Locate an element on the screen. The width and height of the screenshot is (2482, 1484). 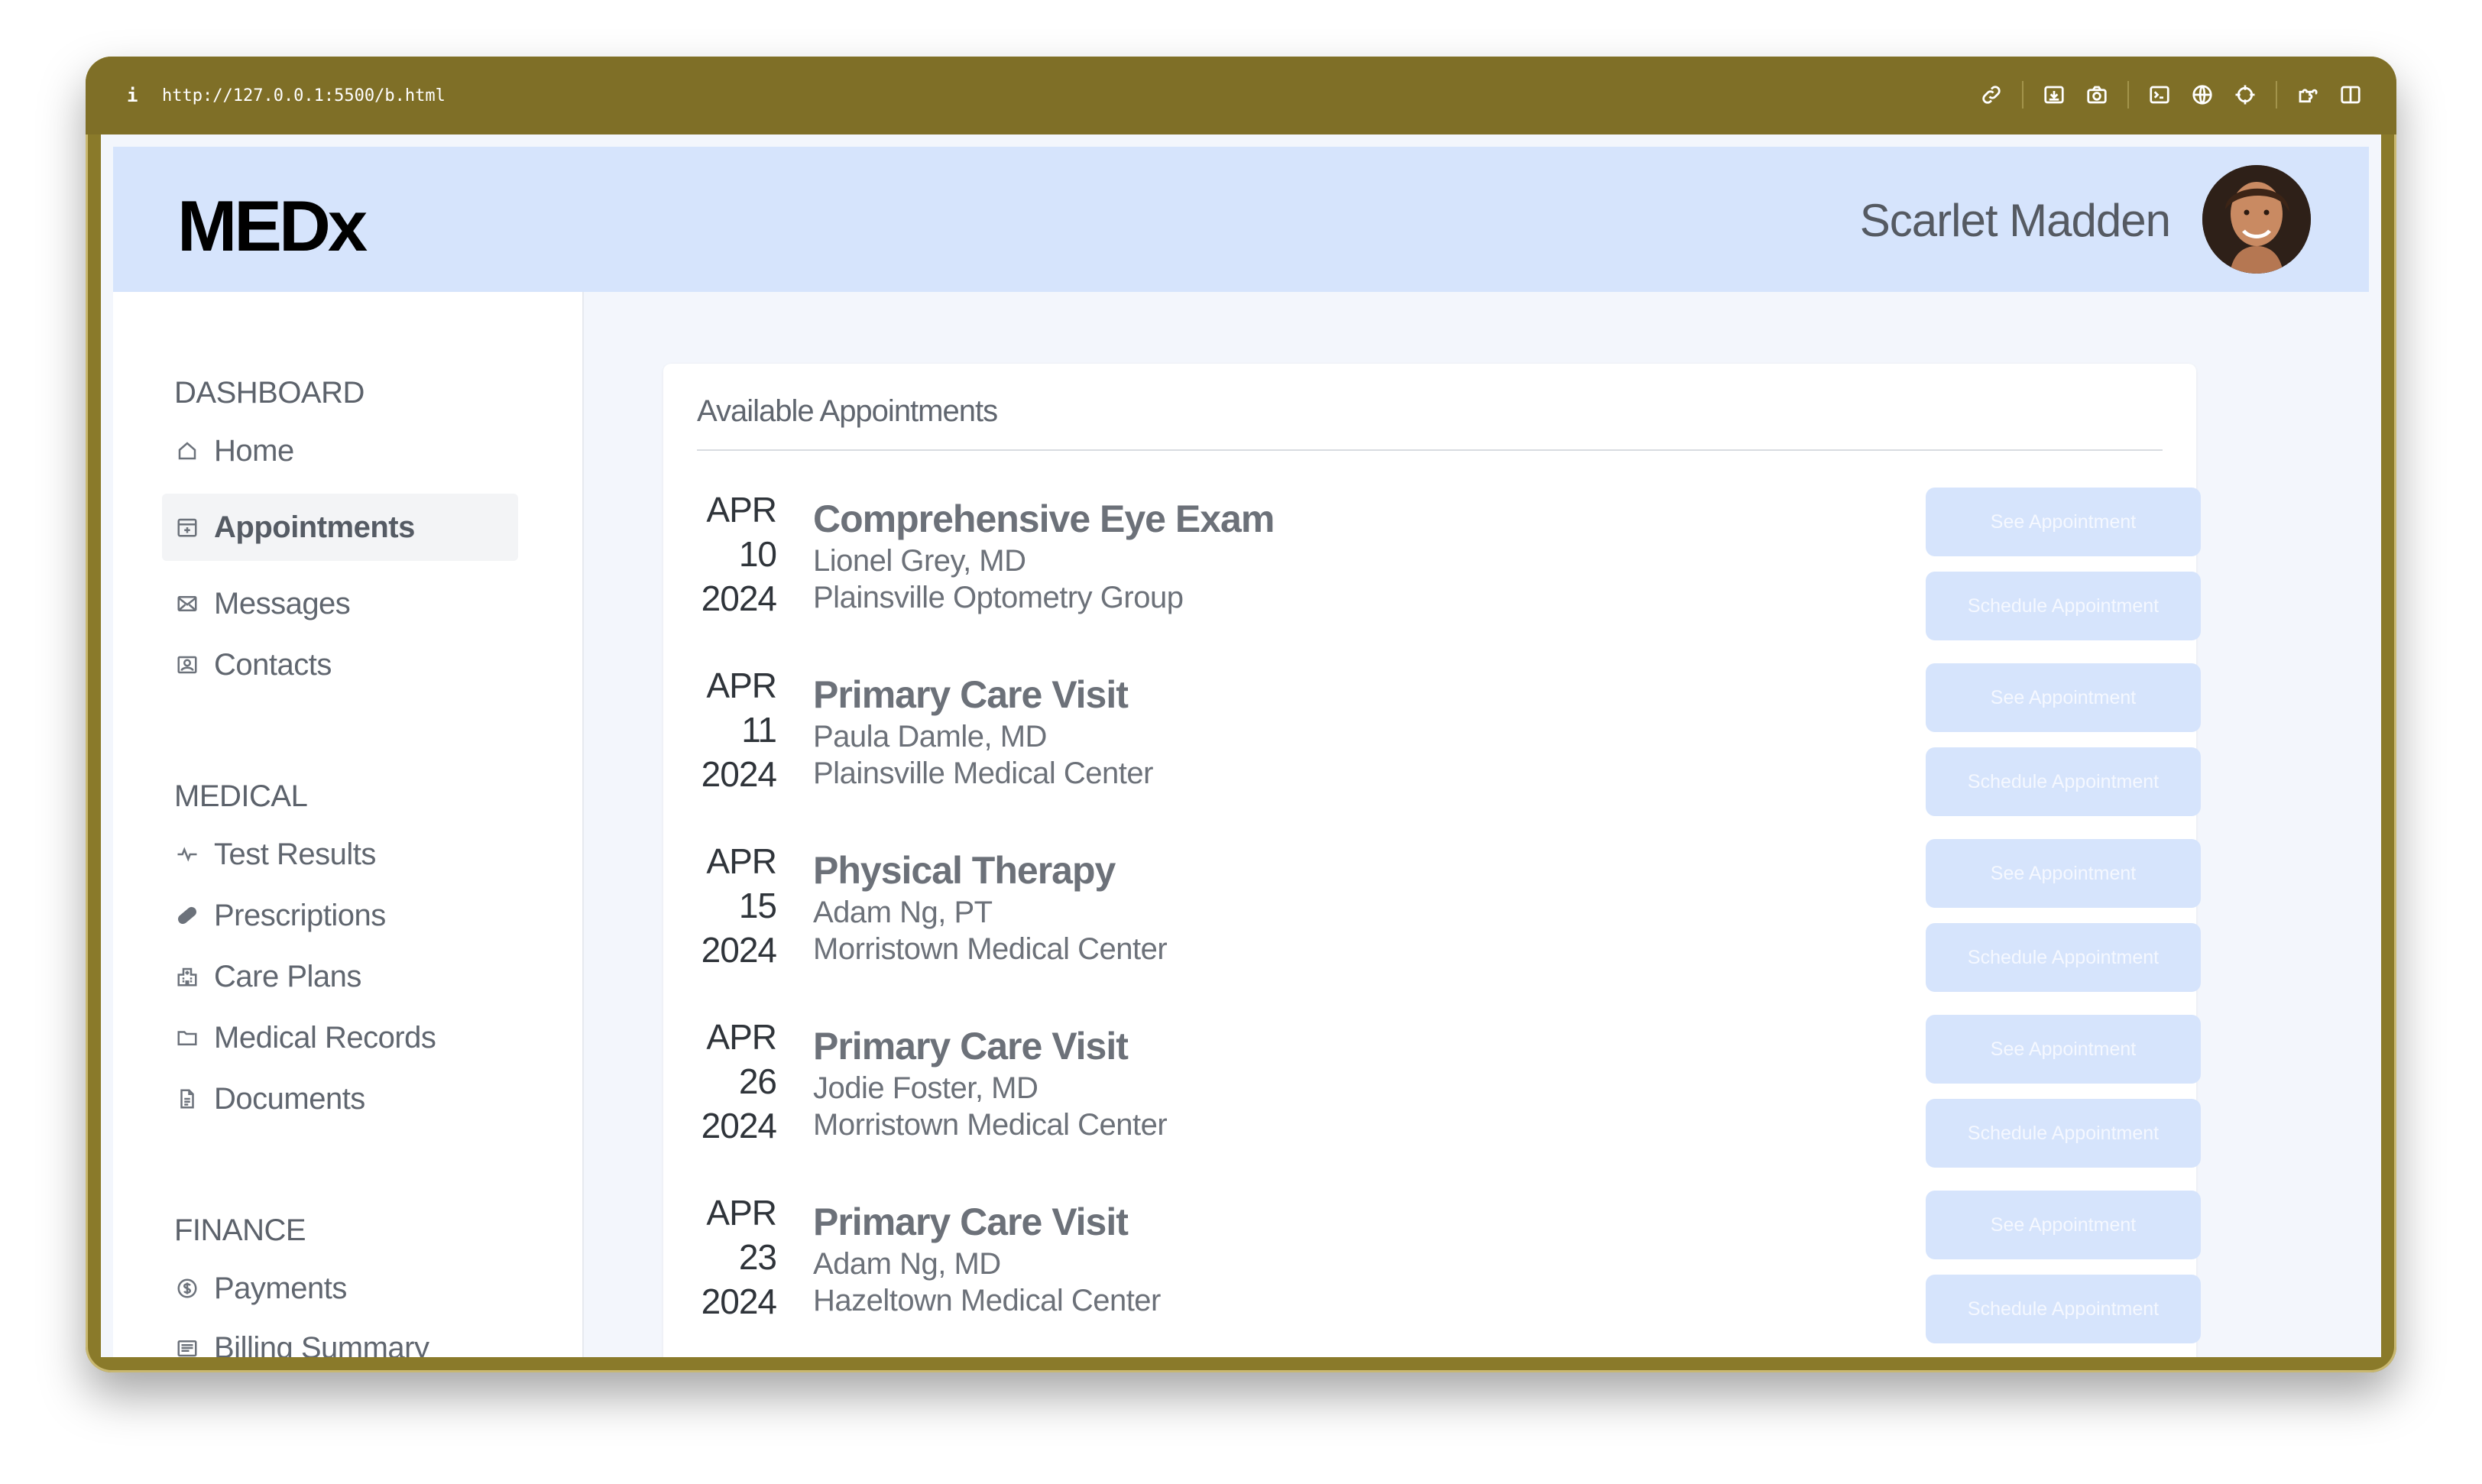
sidebar-item-contacts: Contacts is located at coordinates (340, 665).